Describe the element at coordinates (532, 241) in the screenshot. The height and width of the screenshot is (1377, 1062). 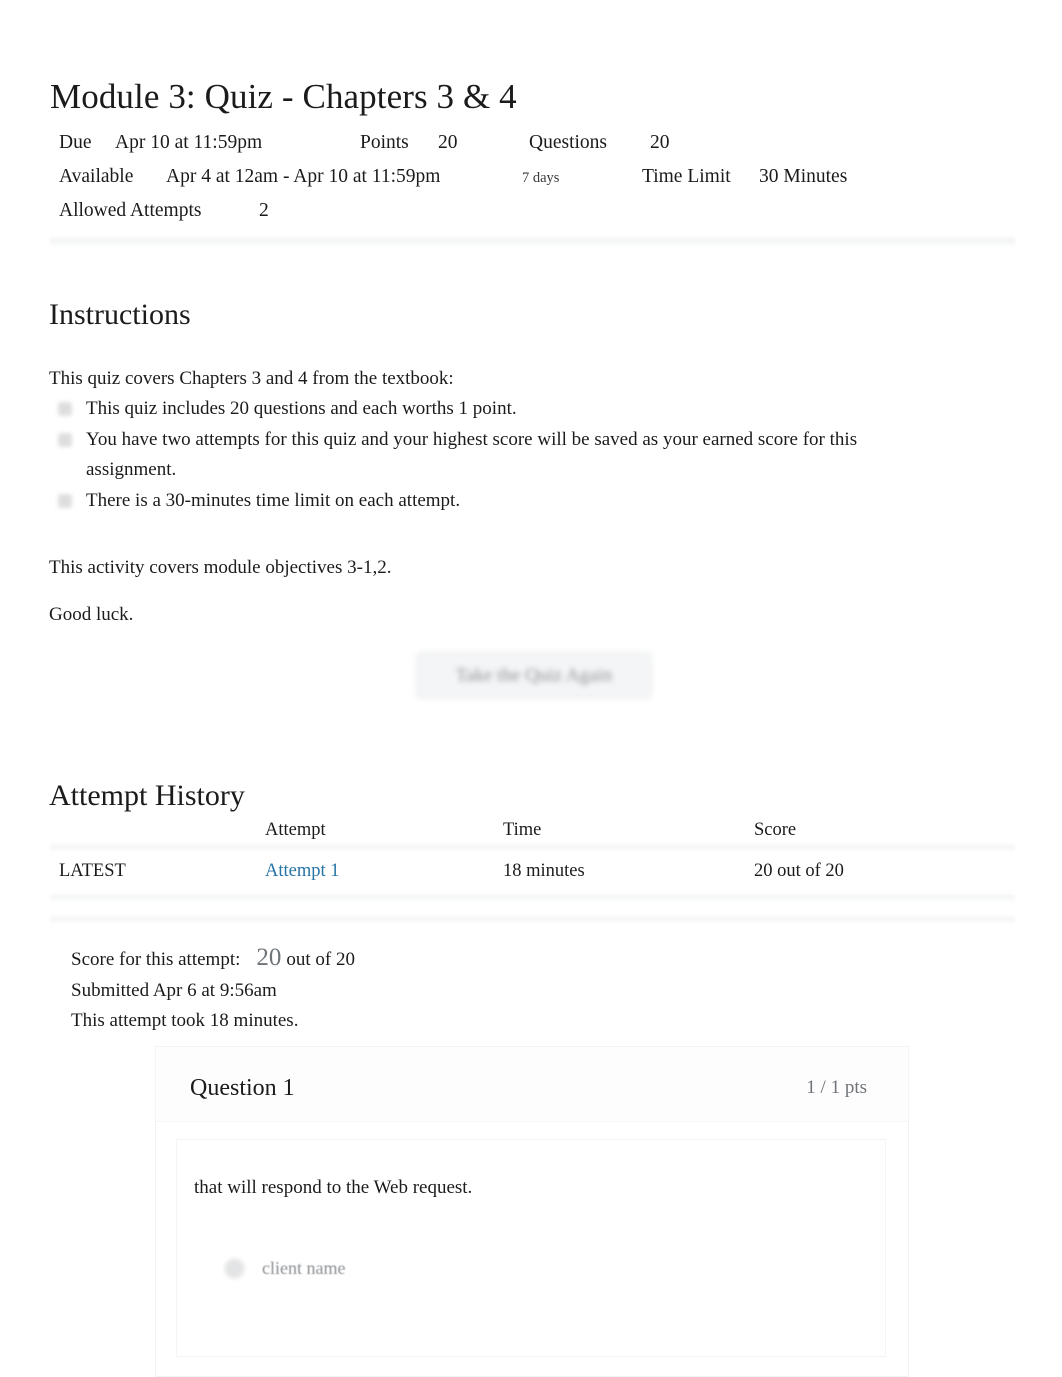
I see `meta-divider` at that location.